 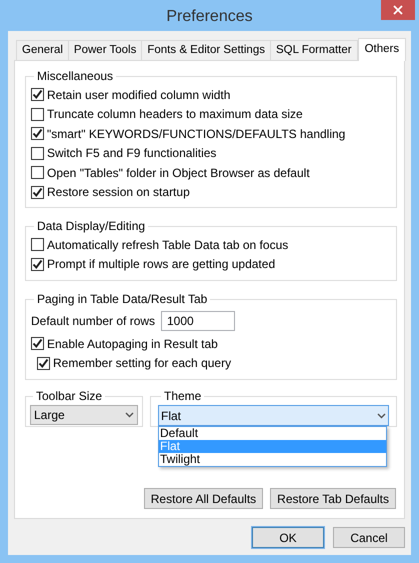 What do you see at coordinates (204, 498) in the screenshot?
I see `restore-button: Restore All Defaults` at bounding box center [204, 498].